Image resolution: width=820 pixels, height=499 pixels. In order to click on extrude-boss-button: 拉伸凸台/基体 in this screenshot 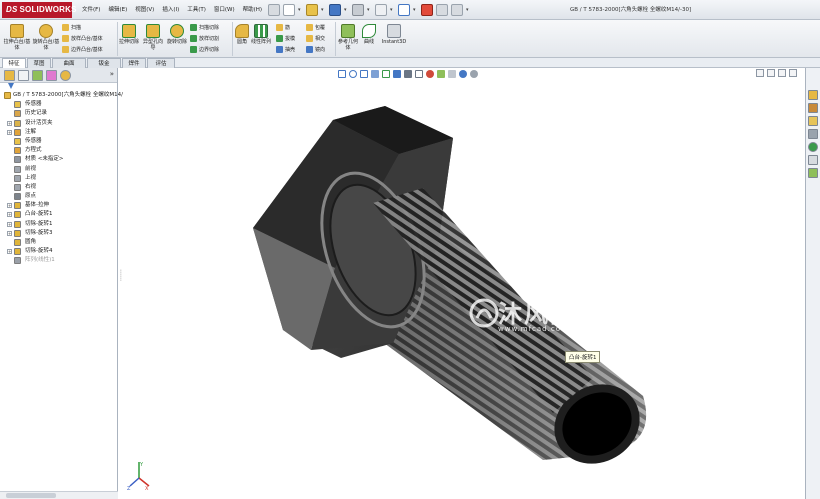, I will do `click(17, 37)`.